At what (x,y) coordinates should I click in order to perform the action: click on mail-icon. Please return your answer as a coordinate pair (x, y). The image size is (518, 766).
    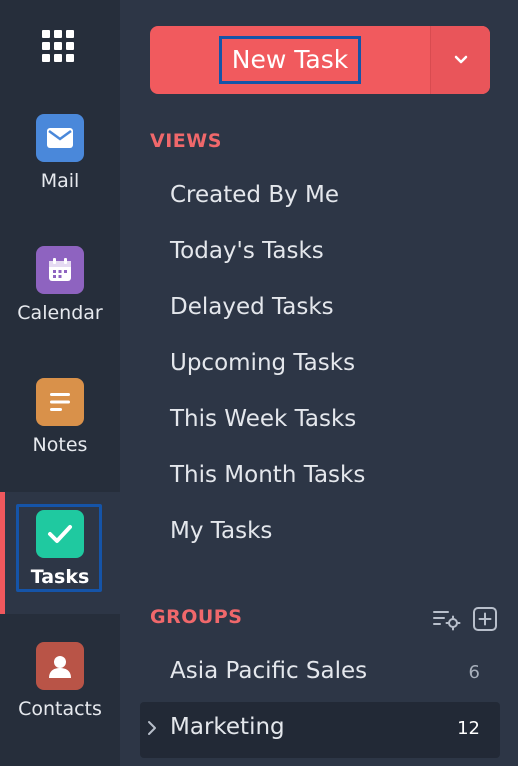
    Looking at the image, I should click on (60, 138).